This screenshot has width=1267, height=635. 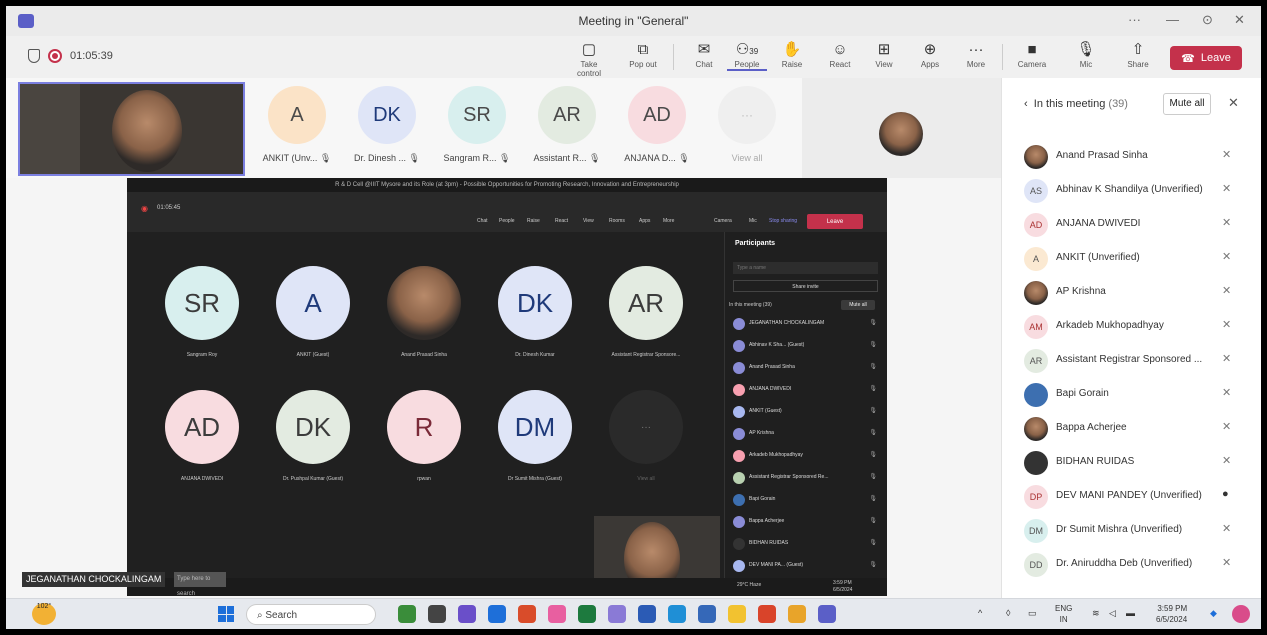 I want to click on more-button: ··· More, so click(x=976, y=54).